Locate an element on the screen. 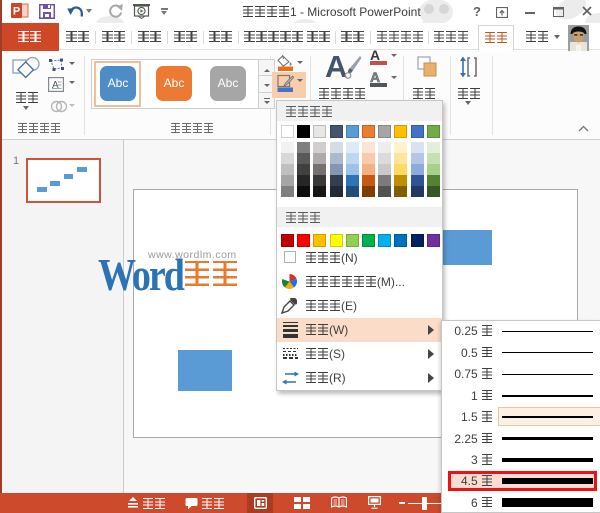 This screenshot has height=513, width=600. svg-text: P is located at coordinates (16, 12).